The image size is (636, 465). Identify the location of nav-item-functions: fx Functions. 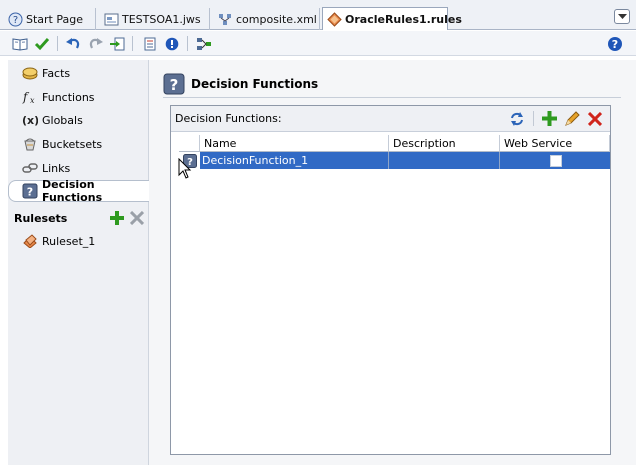
(58, 97).